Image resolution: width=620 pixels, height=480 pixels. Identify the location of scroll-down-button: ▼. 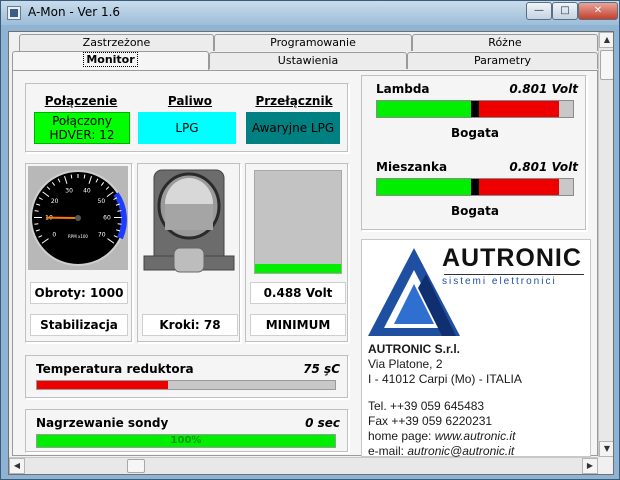
(606, 449).